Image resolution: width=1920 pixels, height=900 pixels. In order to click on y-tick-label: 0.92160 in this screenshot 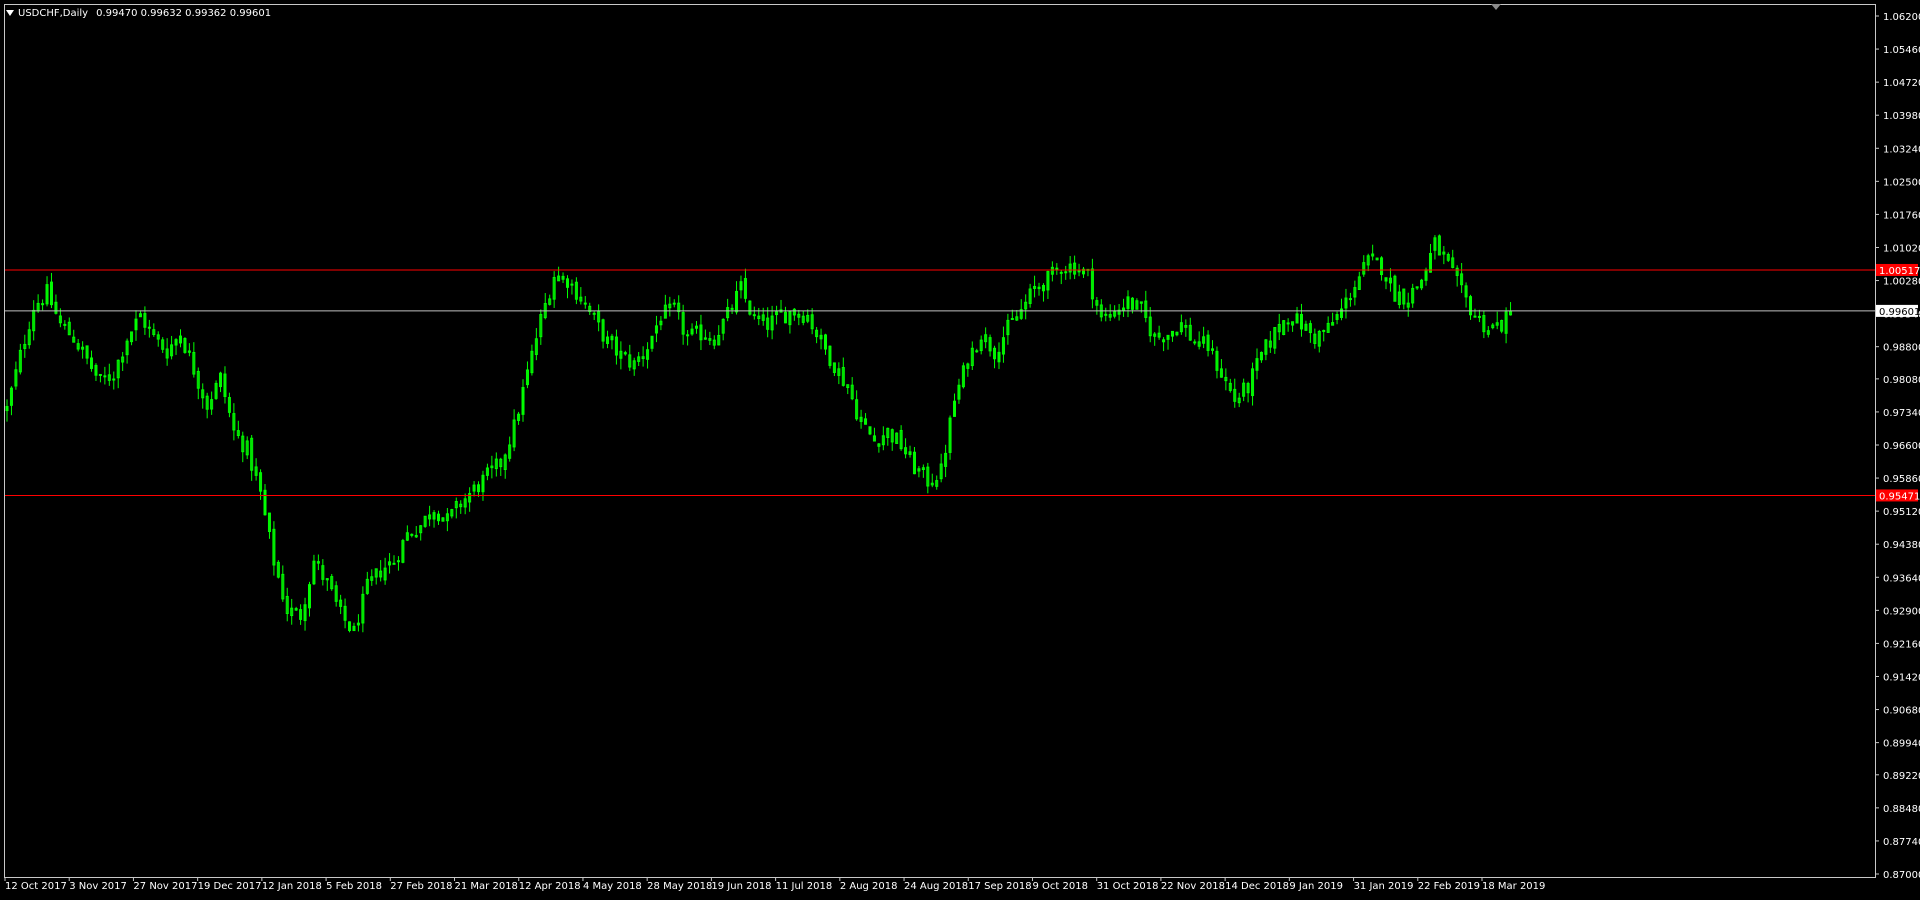, I will do `click(1901, 644)`.